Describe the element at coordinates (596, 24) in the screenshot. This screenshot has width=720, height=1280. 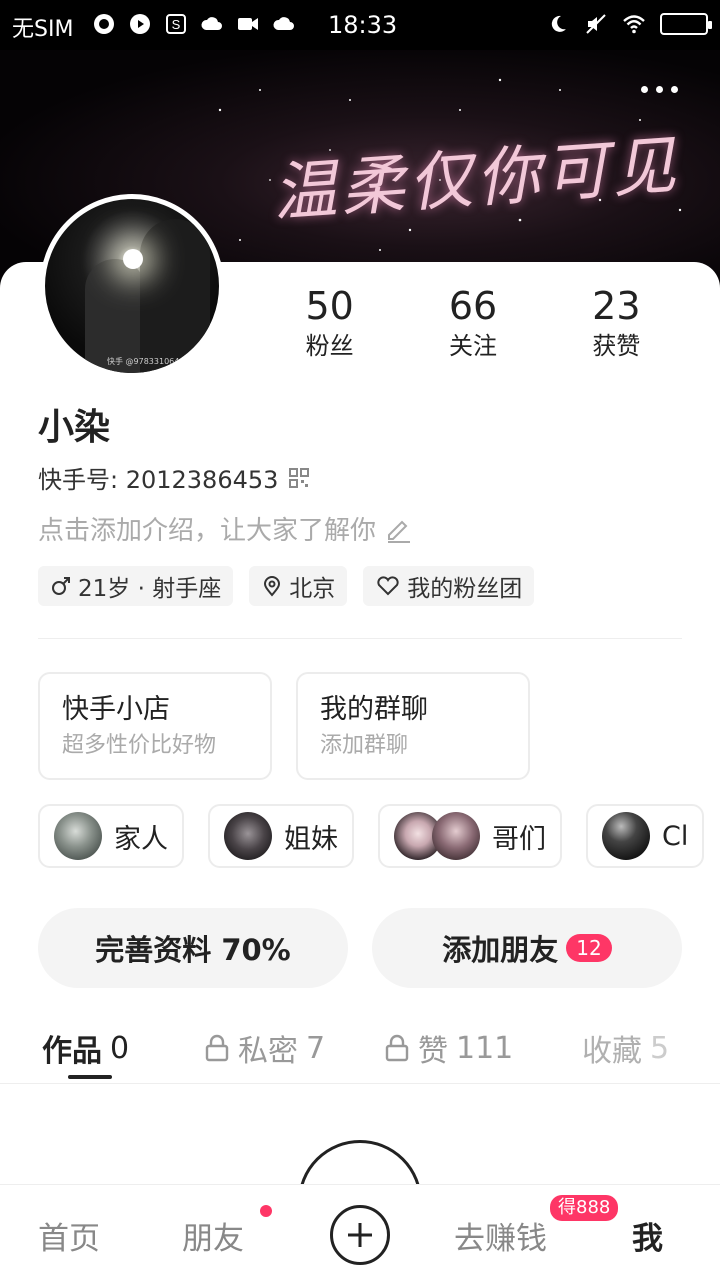
I see `mute-icon` at that location.